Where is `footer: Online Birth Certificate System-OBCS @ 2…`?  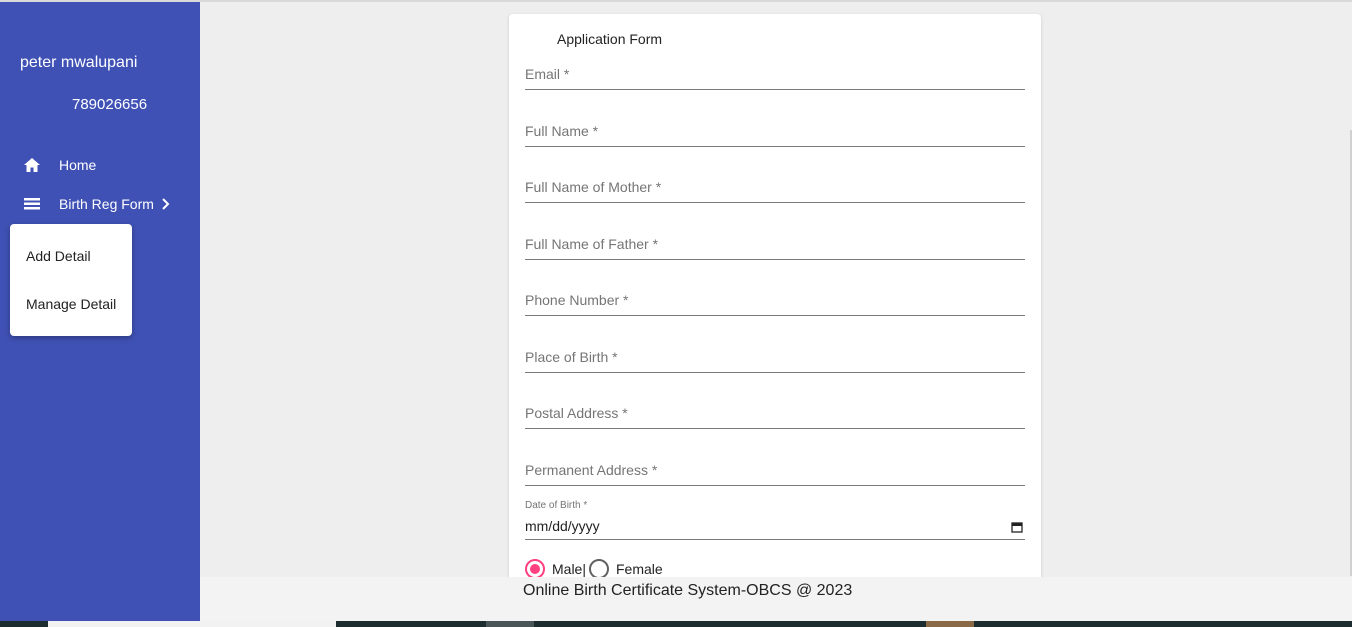
footer: Online Birth Certificate System-OBCS @ 2… is located at coordinates (776, 599).